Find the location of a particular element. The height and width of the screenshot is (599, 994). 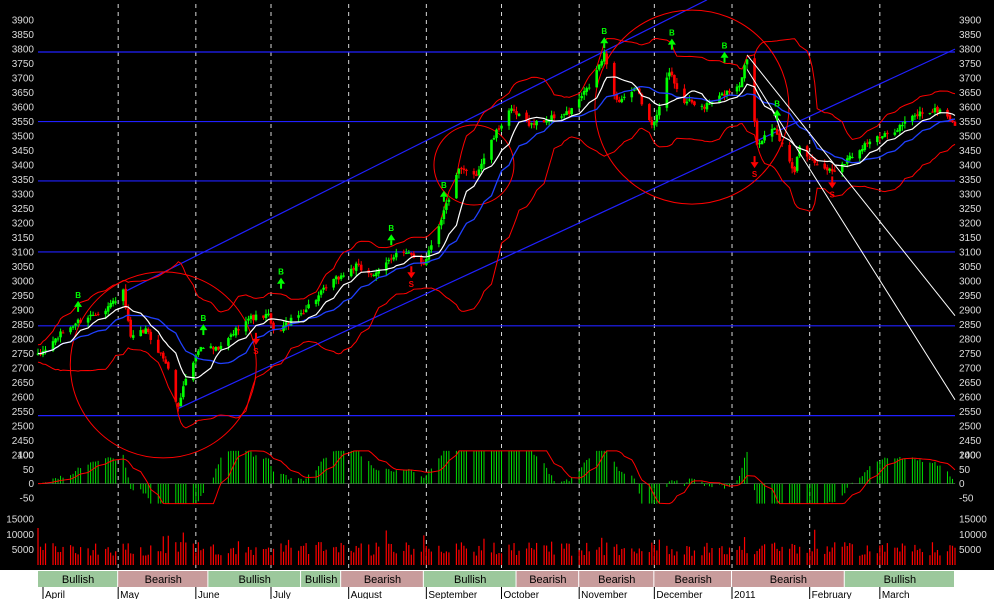

price-tick-left: 3800 is located at coordinates (23, 50).